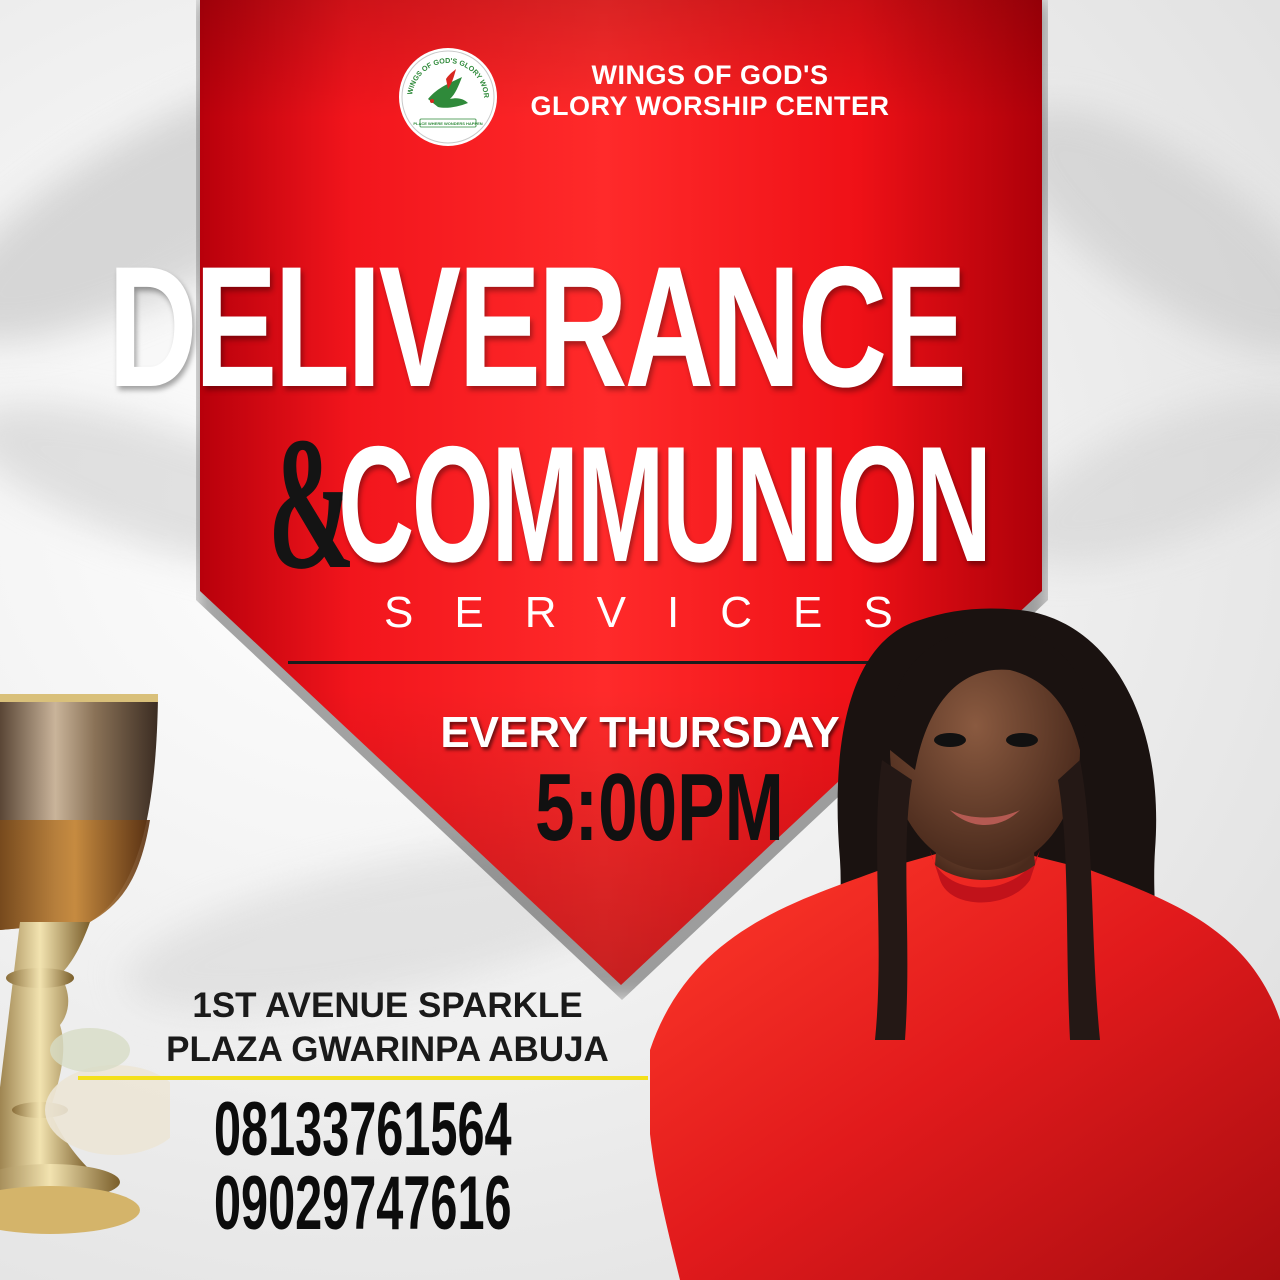 Image resolution: width=1280 pixels, height=1280 pixels. I want to click on address-line2: PLAZA GWARINPA ABUJA, so click(387, 1049).